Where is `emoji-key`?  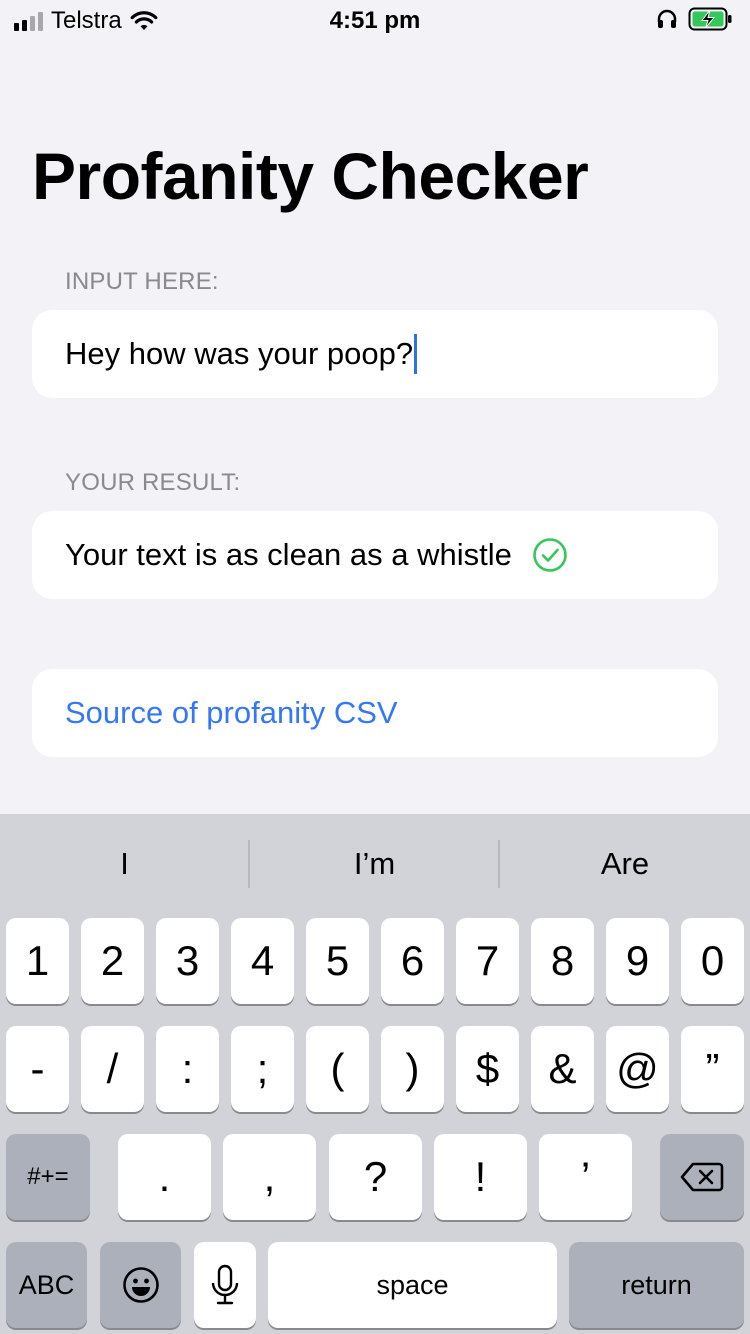 emoji-key is located at coordinates (140, 1285).